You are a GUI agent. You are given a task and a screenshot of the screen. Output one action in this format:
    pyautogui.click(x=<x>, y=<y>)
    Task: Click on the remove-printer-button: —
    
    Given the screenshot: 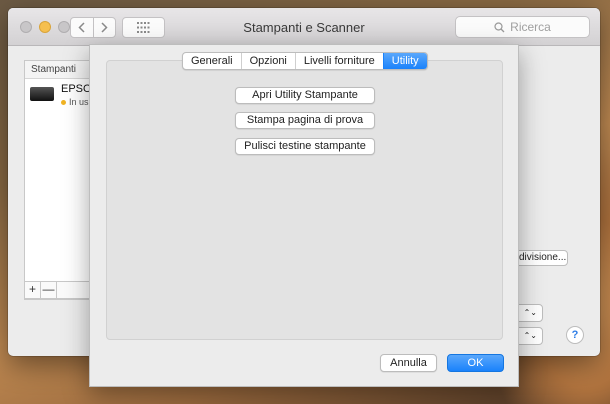 What is the action you would take?
    pyautogui.click(x=49, y=290)
    